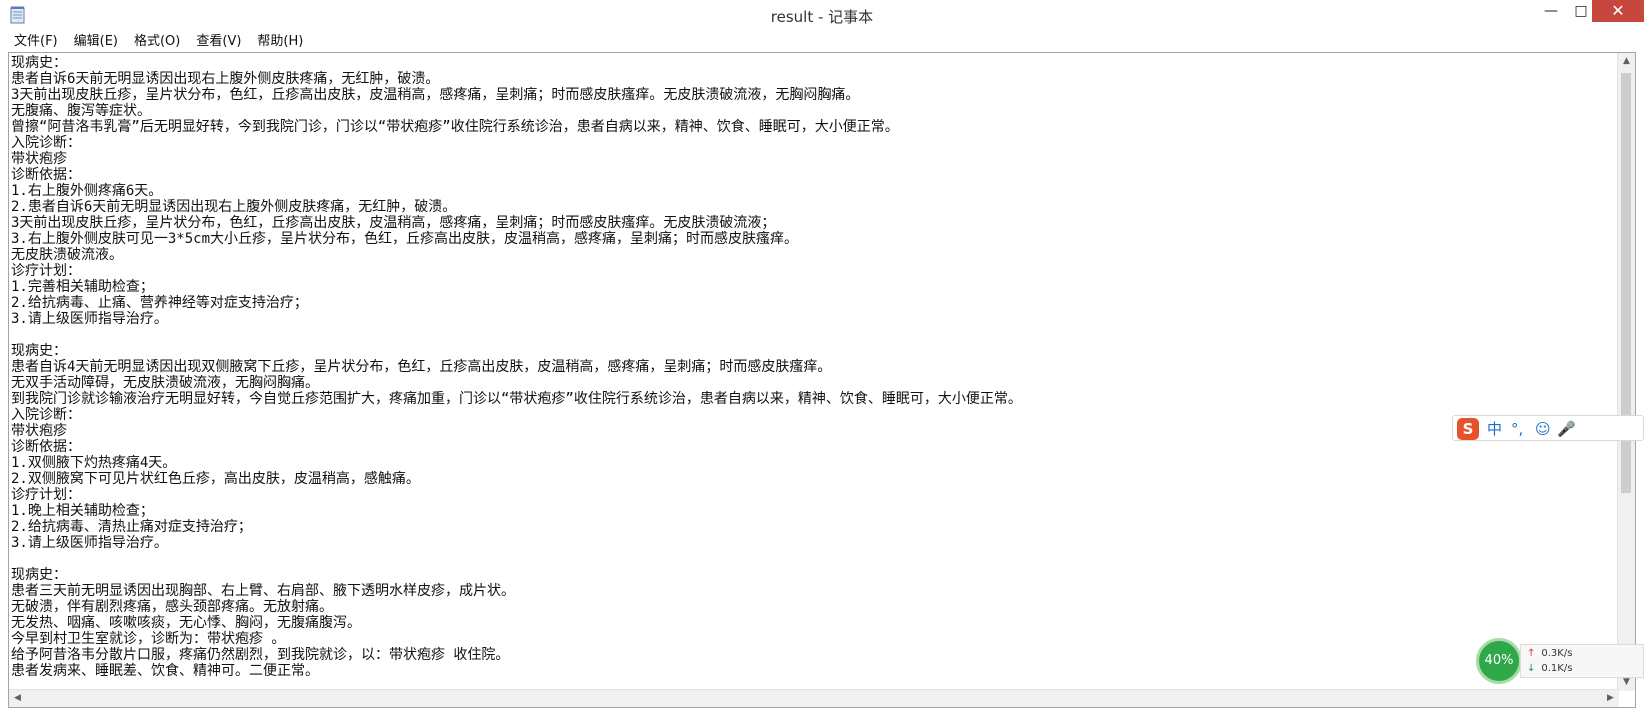 Image resolution: width=1644 pixels, height=716 pixels. I want to click on text-line: 1.右上腹外侧疼痛6天。, so click(811, 191).